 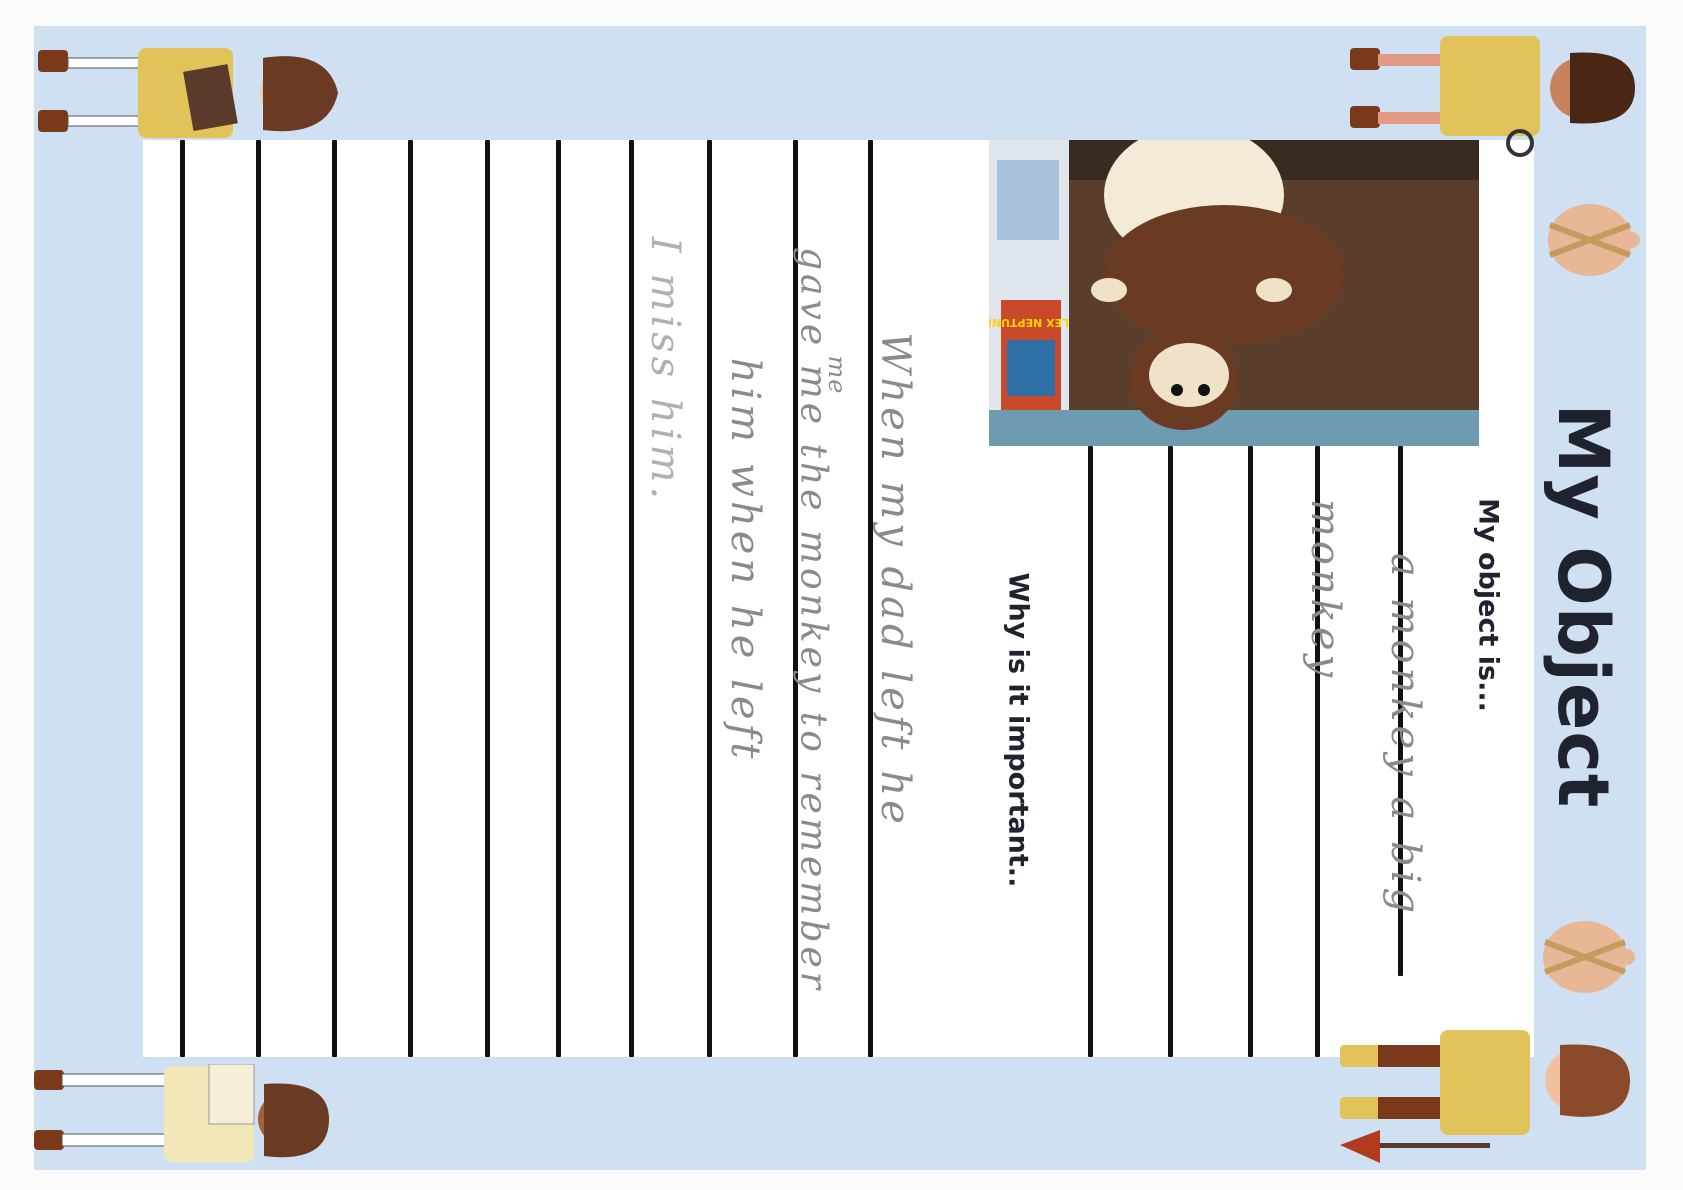 What do you see at coordinates (1485, 1096) in the screenshot?
I see `explorer-with-spade-icon` at bounding box center [1485, 1096].